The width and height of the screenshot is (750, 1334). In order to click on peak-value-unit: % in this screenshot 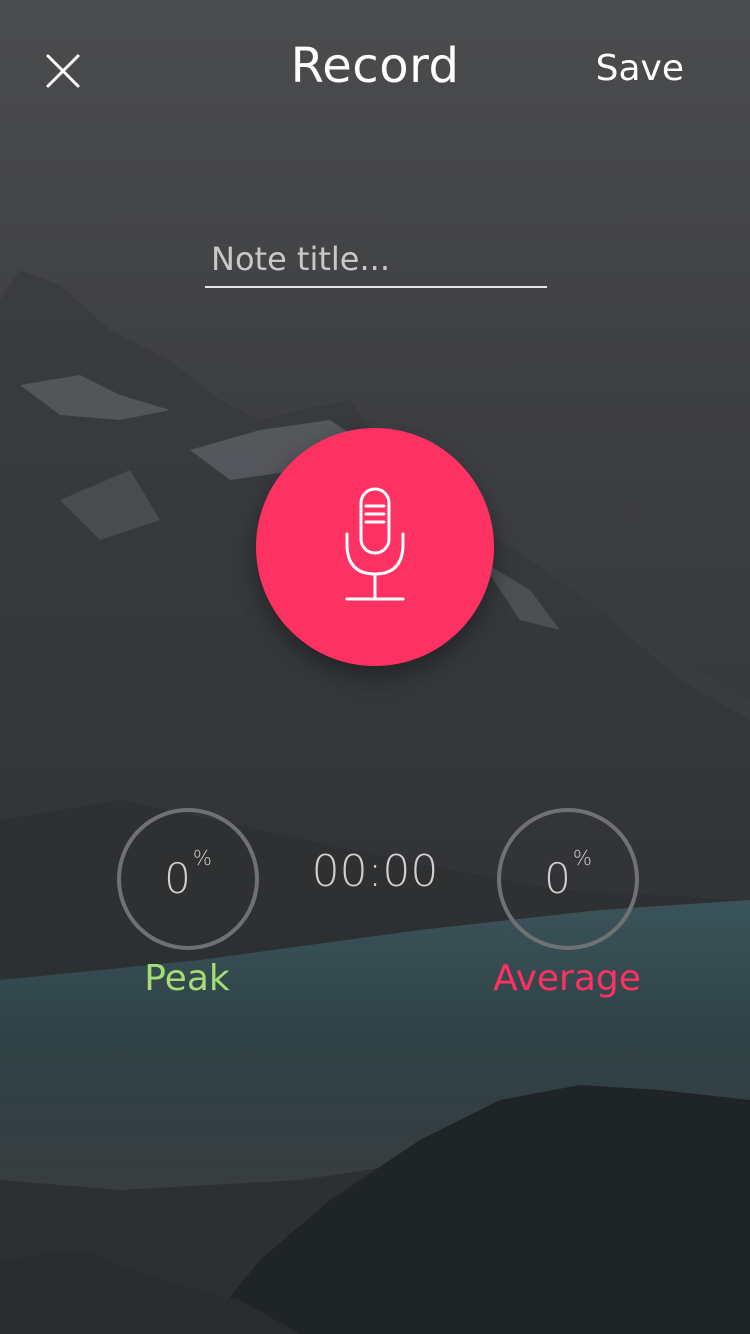, I will do `click(202, 858)`.